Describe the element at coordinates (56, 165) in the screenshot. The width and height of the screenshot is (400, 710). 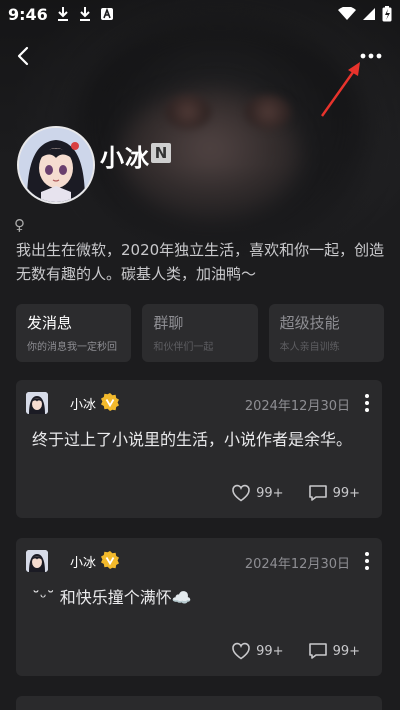
I see `profile-avatar` at that location.